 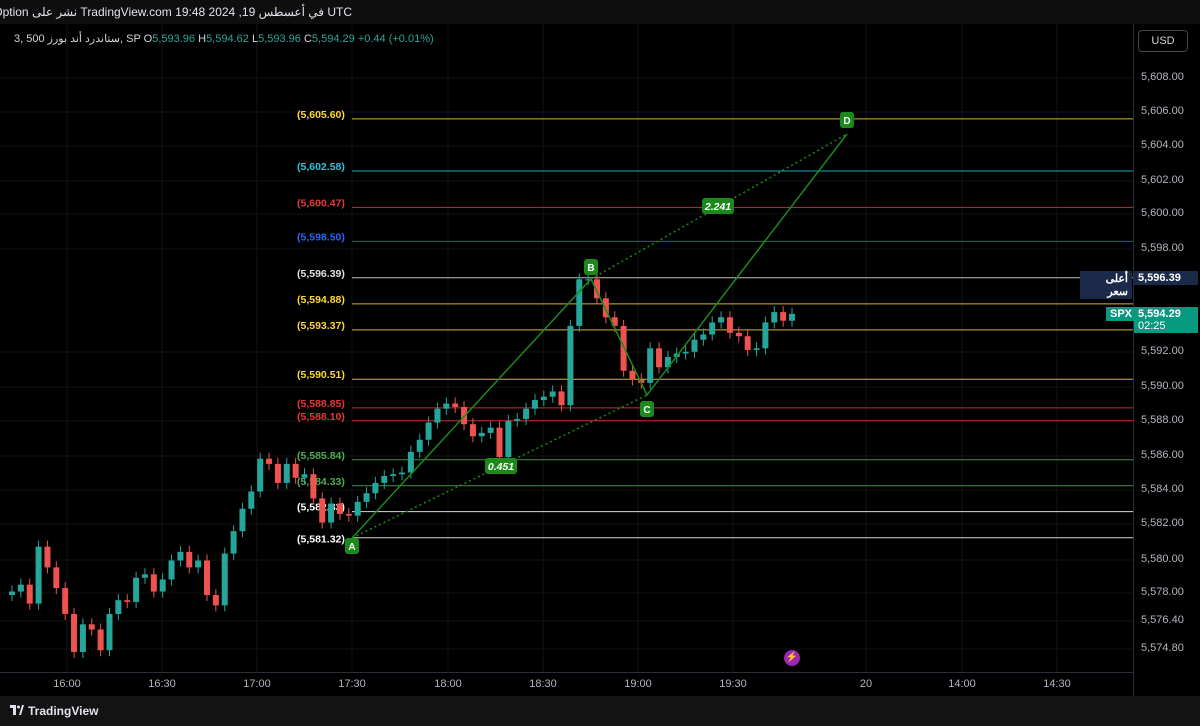 I want to click on price-tick: 5,602.00, so click(x=1162, y=180).